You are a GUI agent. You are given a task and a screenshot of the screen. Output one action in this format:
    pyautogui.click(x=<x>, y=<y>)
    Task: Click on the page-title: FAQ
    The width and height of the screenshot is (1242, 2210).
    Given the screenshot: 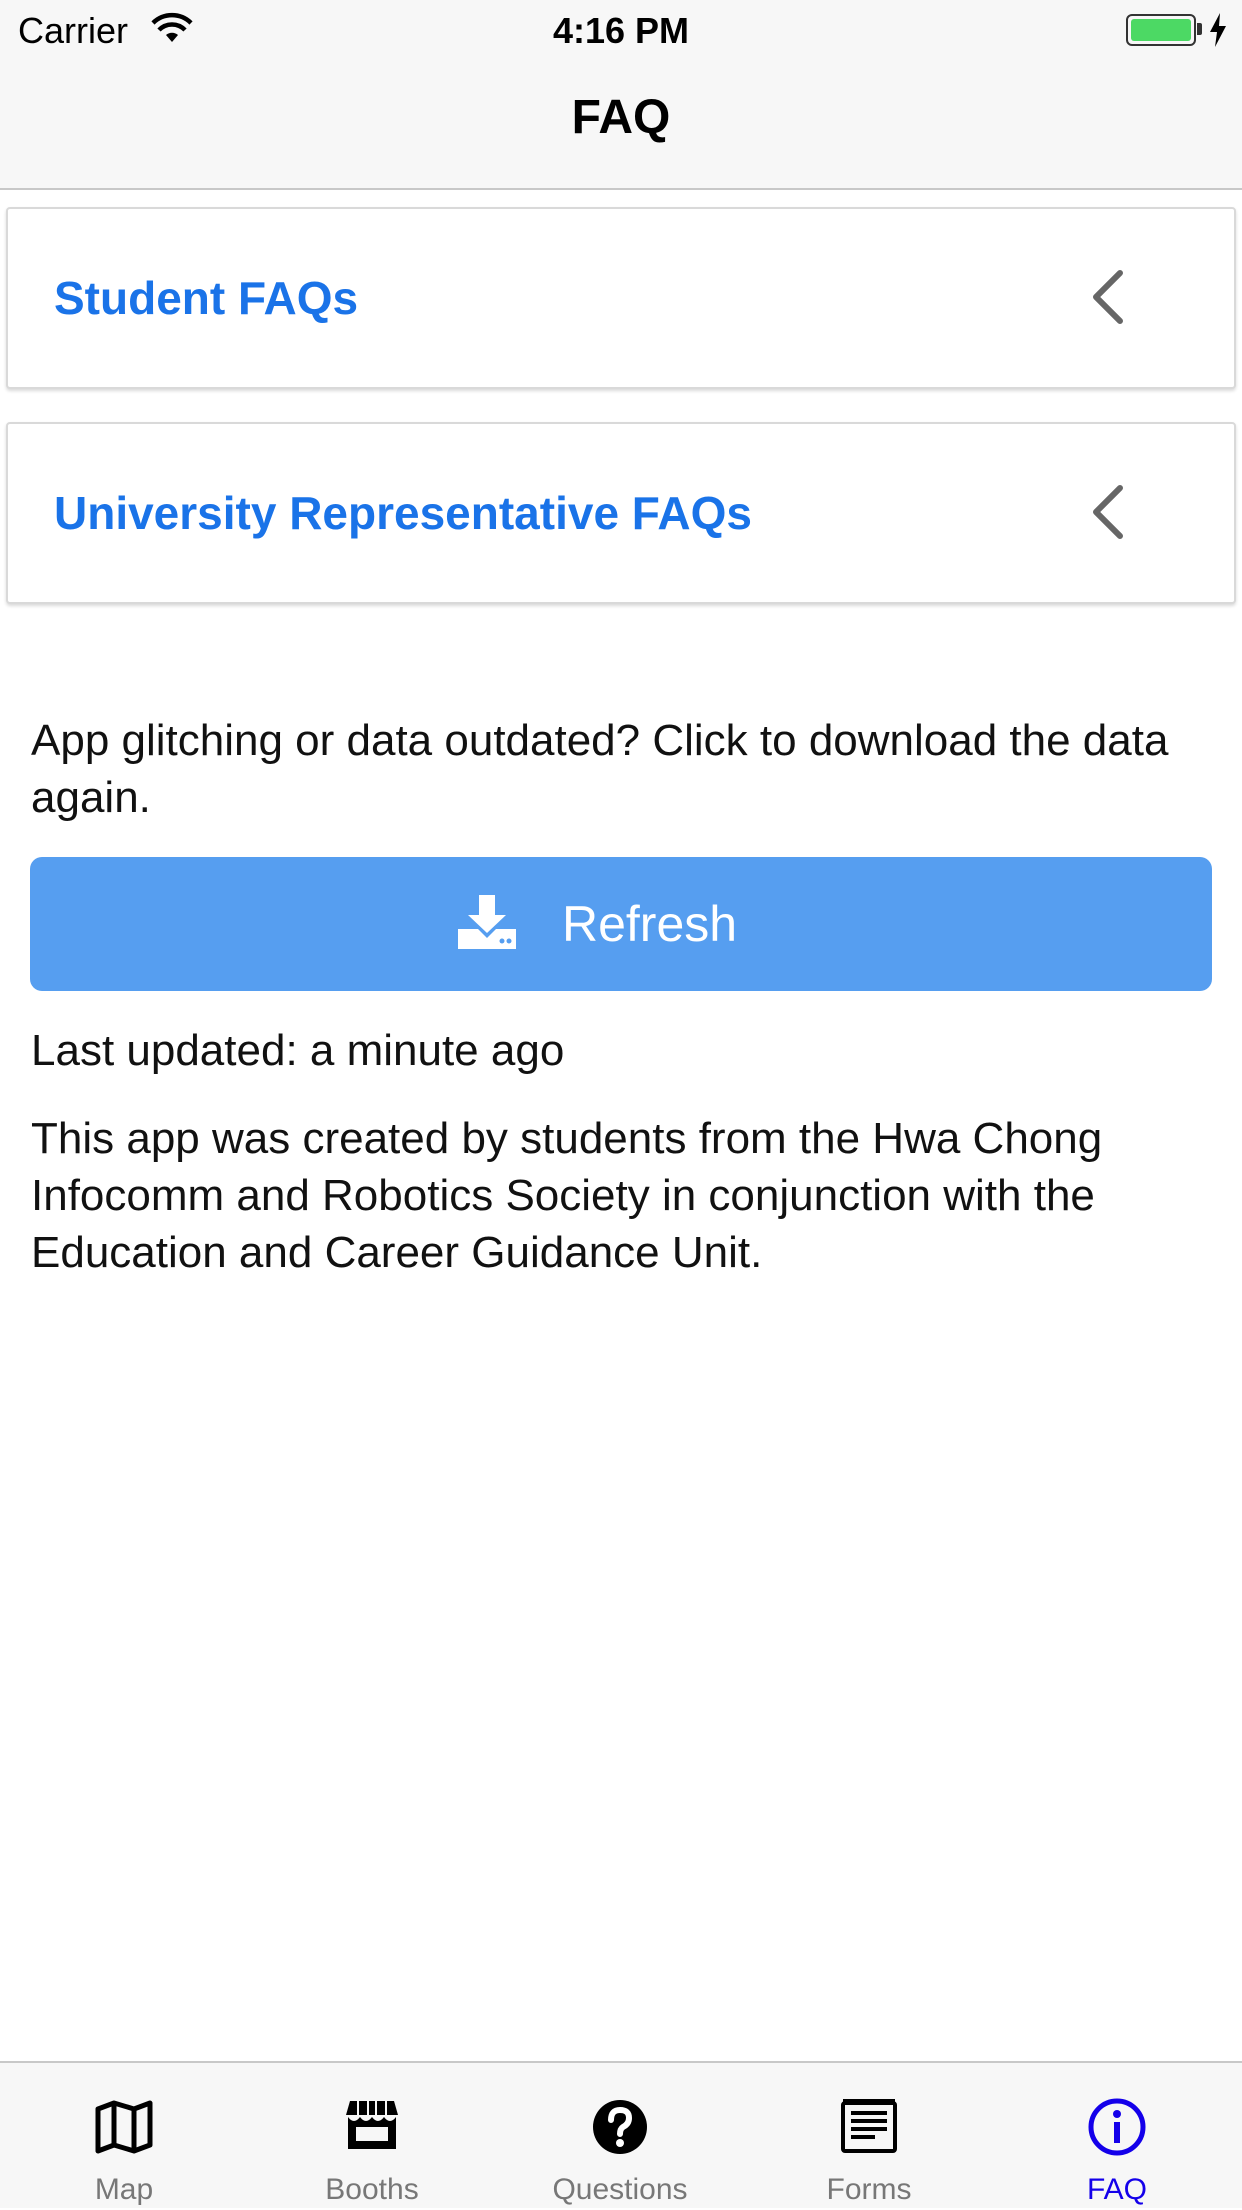 What is the action you would take?
    pyautogui.click(x=621, y=117)
    